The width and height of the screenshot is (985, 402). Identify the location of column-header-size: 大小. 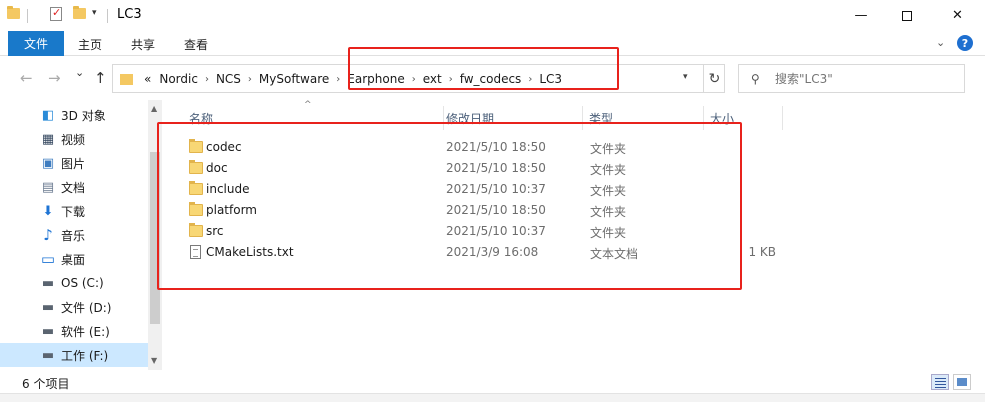
(742, 118).